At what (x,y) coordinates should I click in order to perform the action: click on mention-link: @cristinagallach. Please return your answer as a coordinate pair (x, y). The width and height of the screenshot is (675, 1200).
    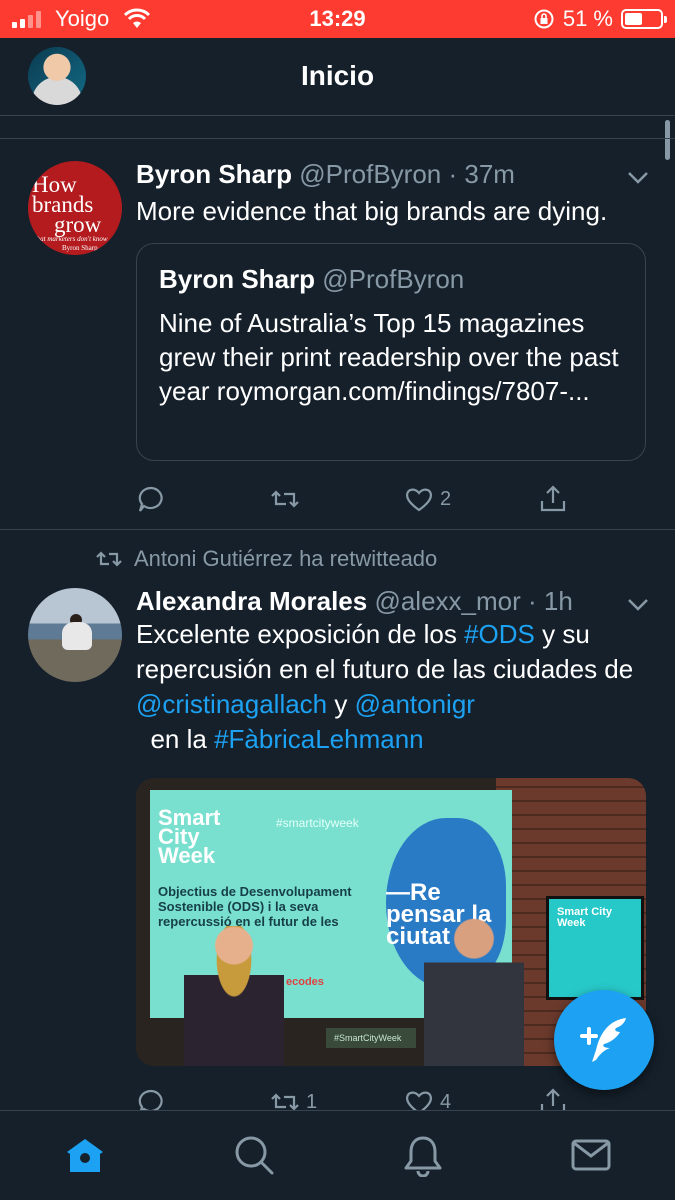
    Looking at the image, I should click on (231, 704).